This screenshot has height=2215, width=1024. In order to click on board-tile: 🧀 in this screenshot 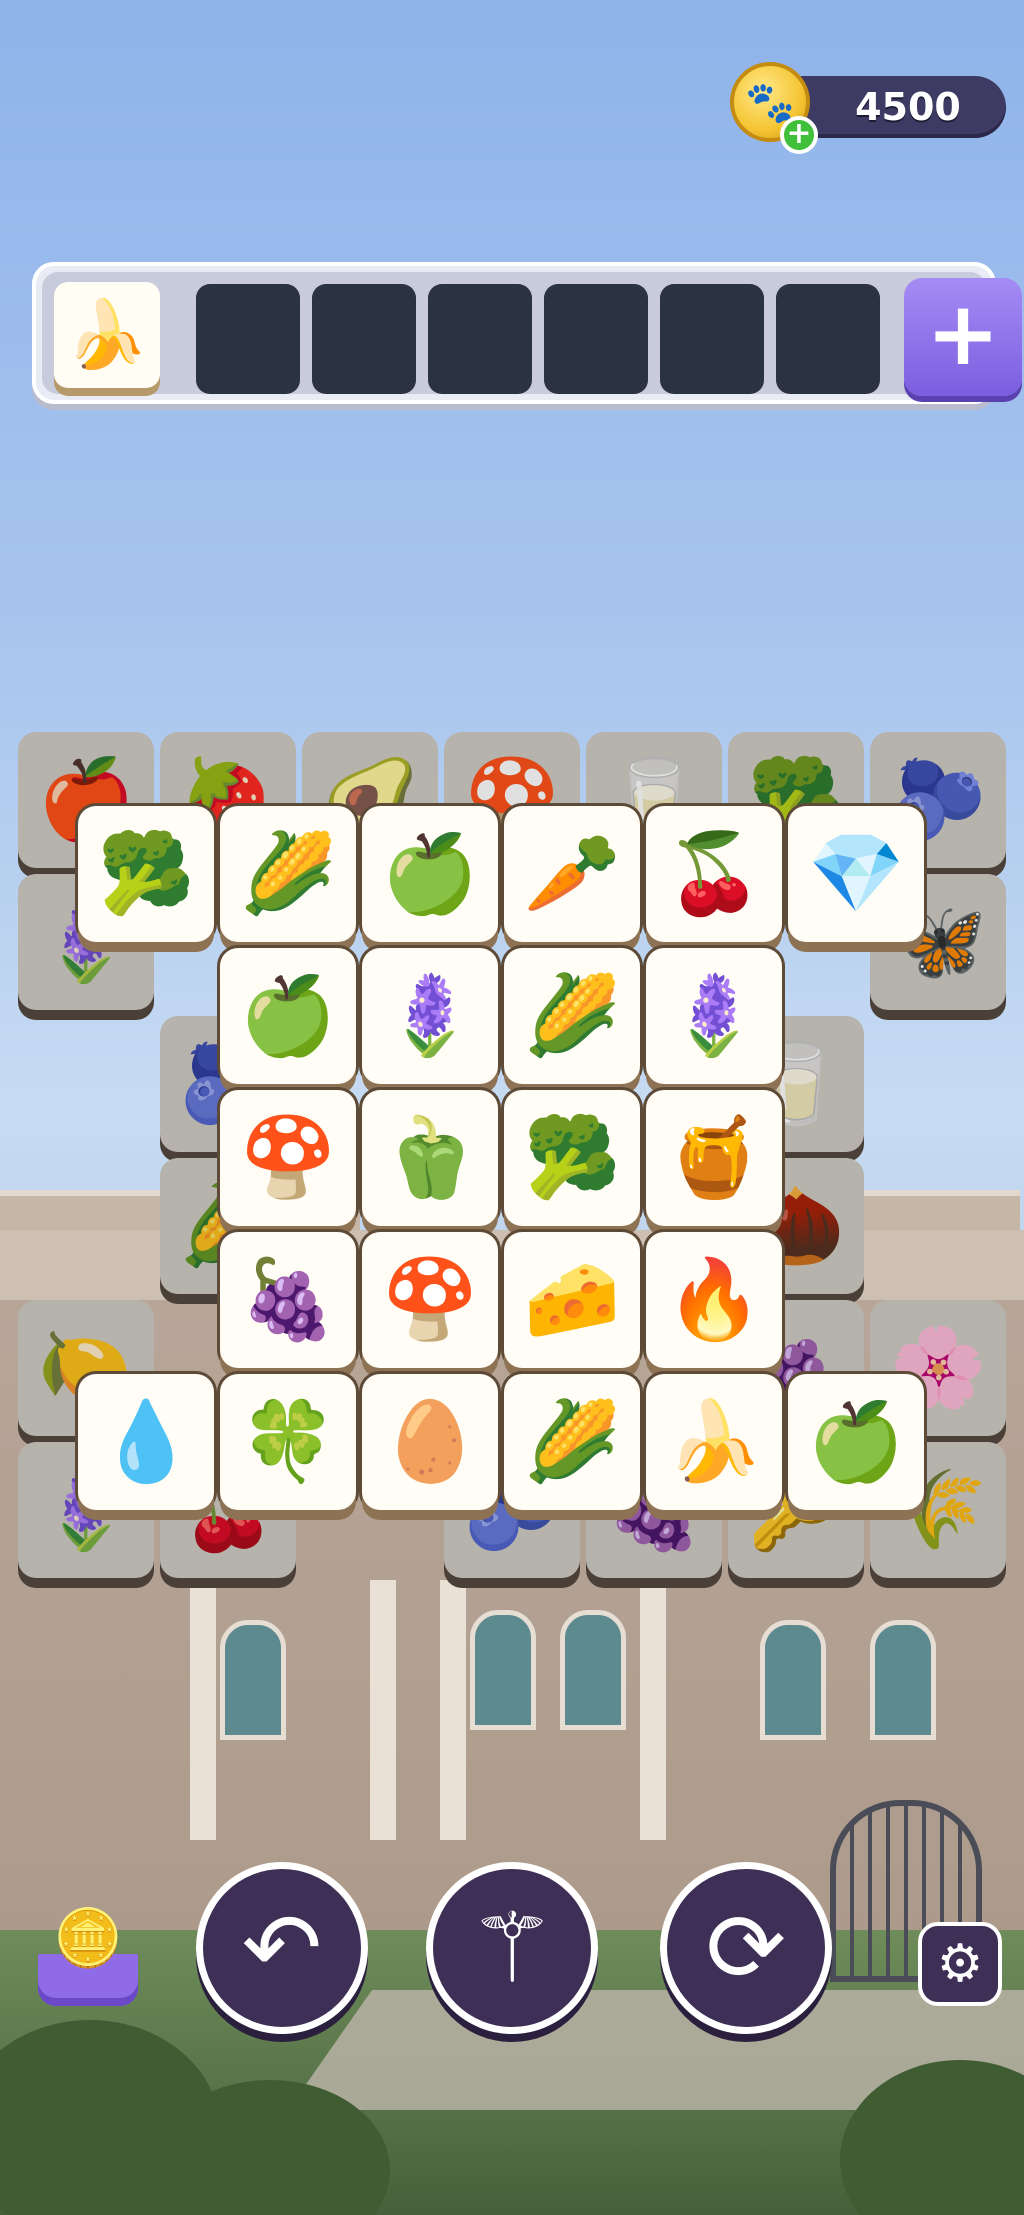, I will do `click(572, 1300)`.